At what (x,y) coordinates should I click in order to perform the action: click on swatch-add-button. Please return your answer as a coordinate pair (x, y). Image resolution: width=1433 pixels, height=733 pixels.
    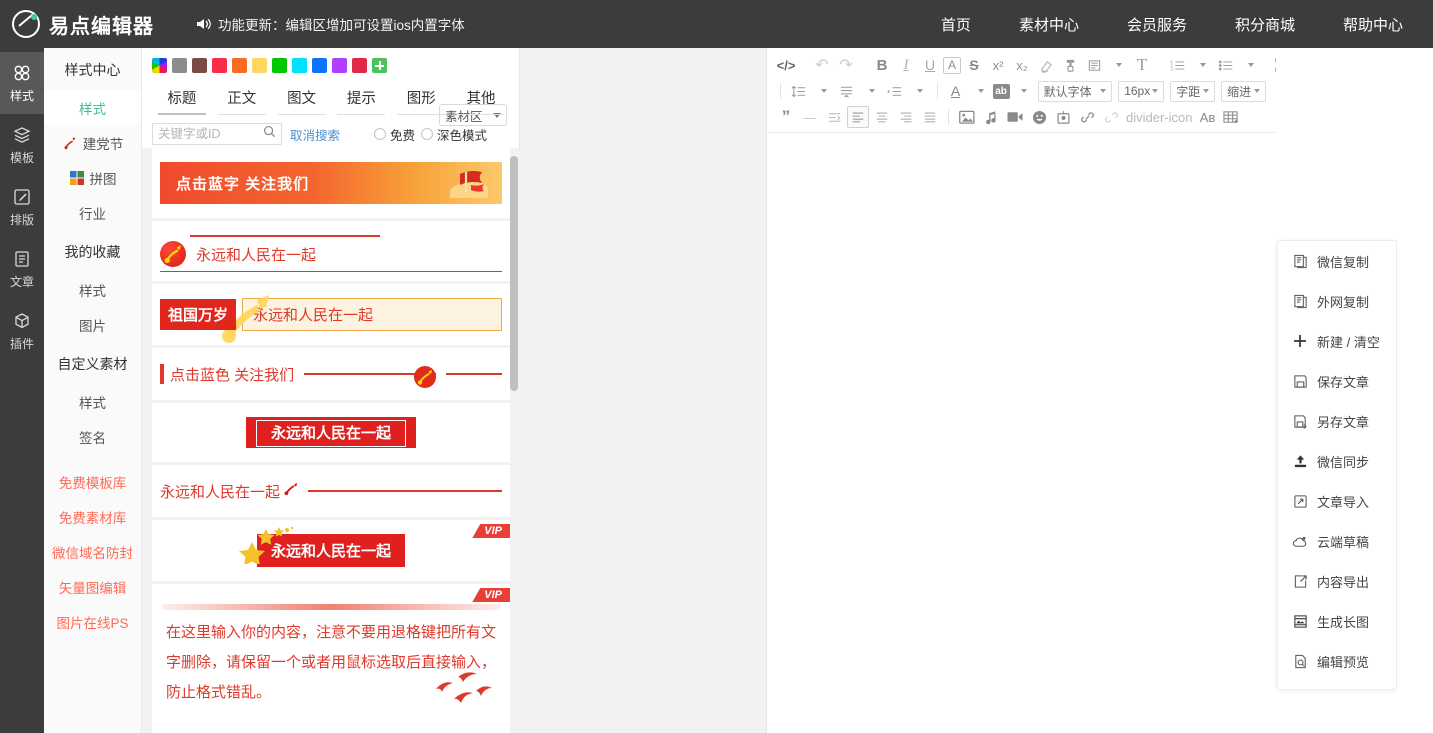
    Looking at the image, I should click on (379, 65).